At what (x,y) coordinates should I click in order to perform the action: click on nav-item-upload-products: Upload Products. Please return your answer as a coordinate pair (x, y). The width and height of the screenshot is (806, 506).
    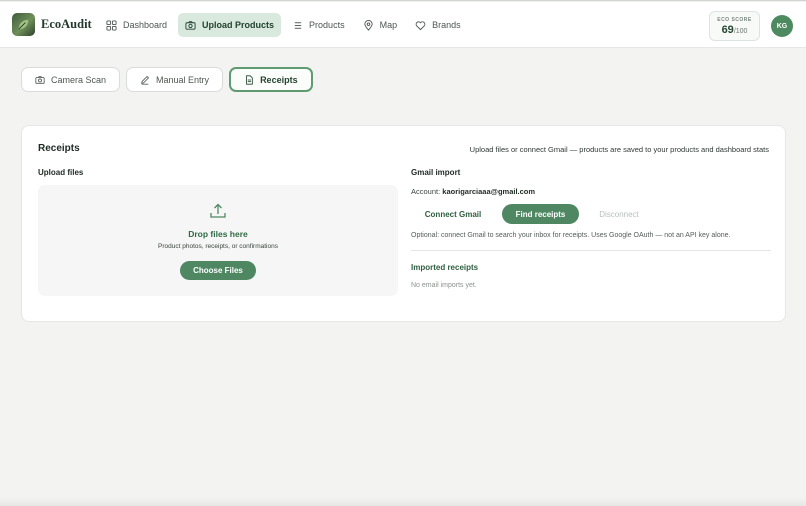
    Looking at the image, I should click on (230, 25).